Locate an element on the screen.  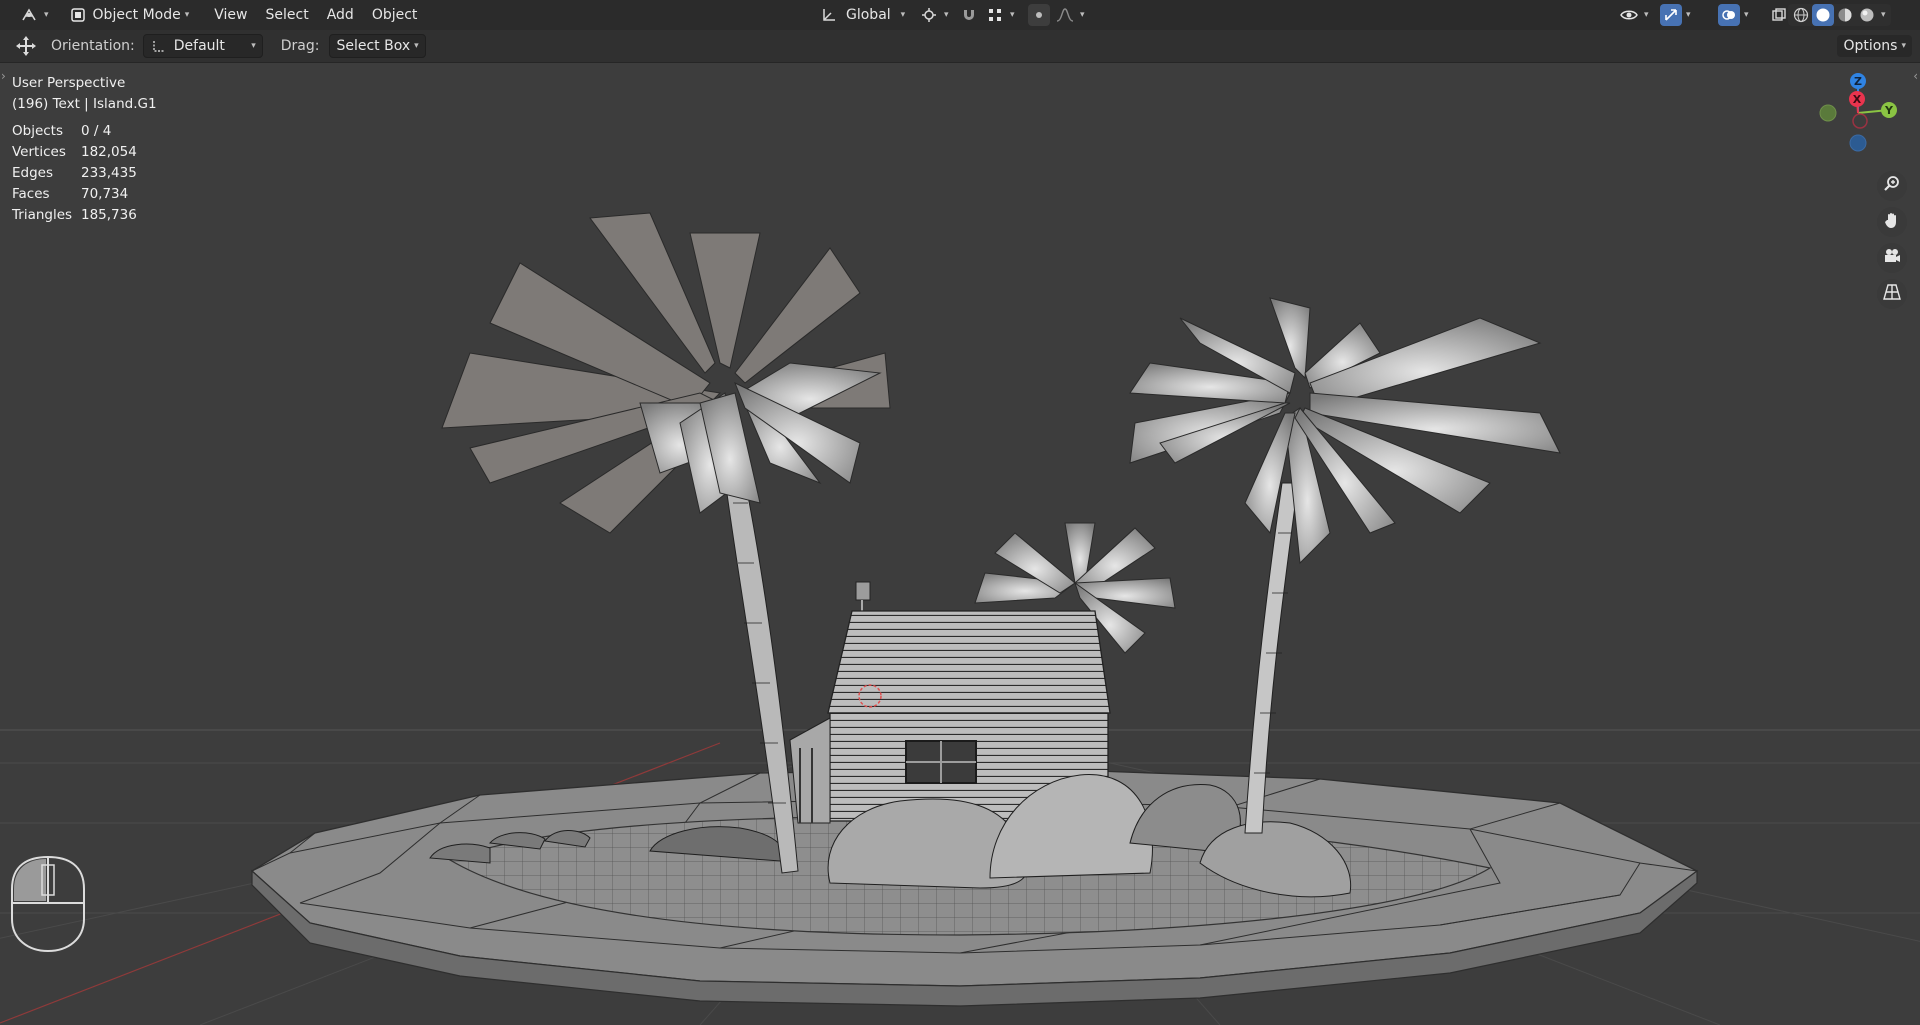
pan-button is located at coordinates (1892, 222).